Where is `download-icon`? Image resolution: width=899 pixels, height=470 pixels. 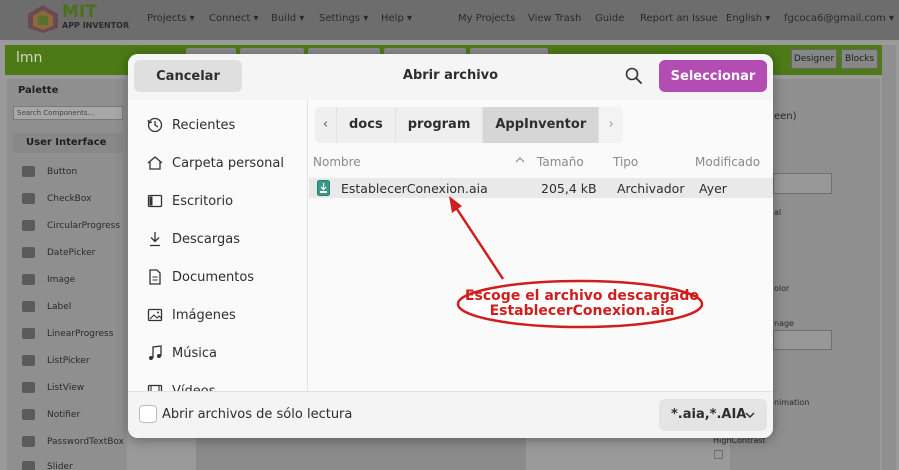 download-icon is located at coordinates (155, 239).